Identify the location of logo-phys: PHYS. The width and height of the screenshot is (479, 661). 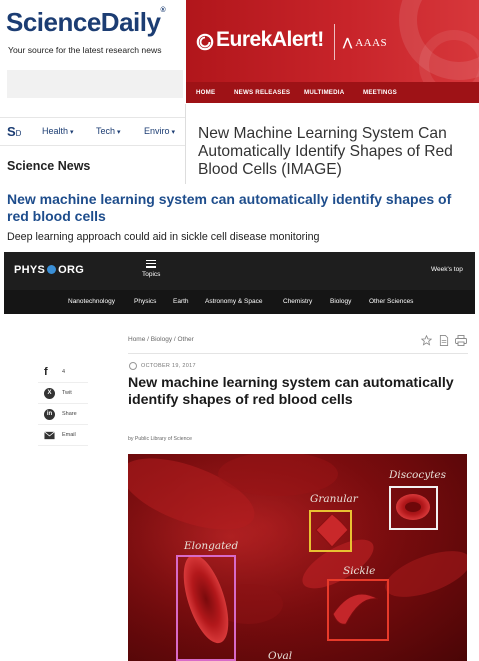
(30, 270).